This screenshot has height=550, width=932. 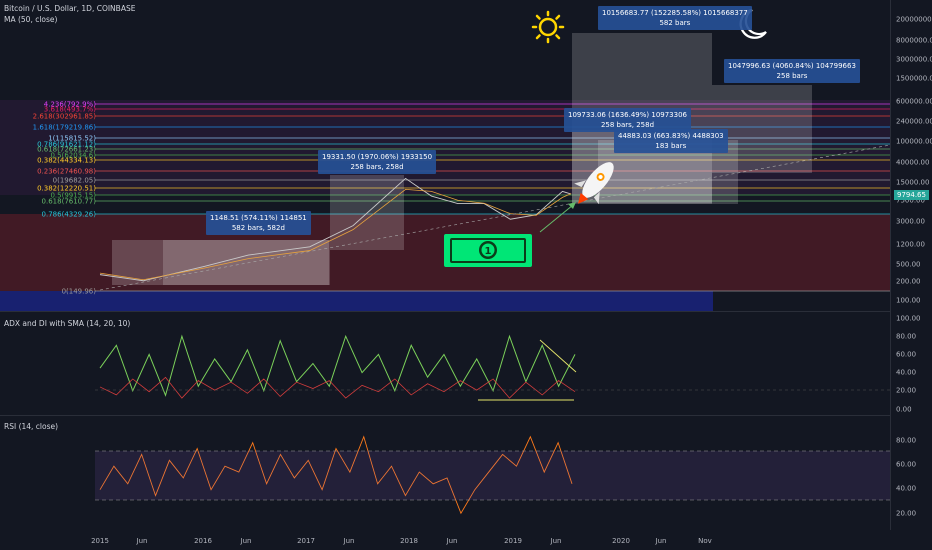 What do you see at coordinates (306, 541) in the screenshot?
I see `time-tick-label: 2017` at bounding box center [306, 541].